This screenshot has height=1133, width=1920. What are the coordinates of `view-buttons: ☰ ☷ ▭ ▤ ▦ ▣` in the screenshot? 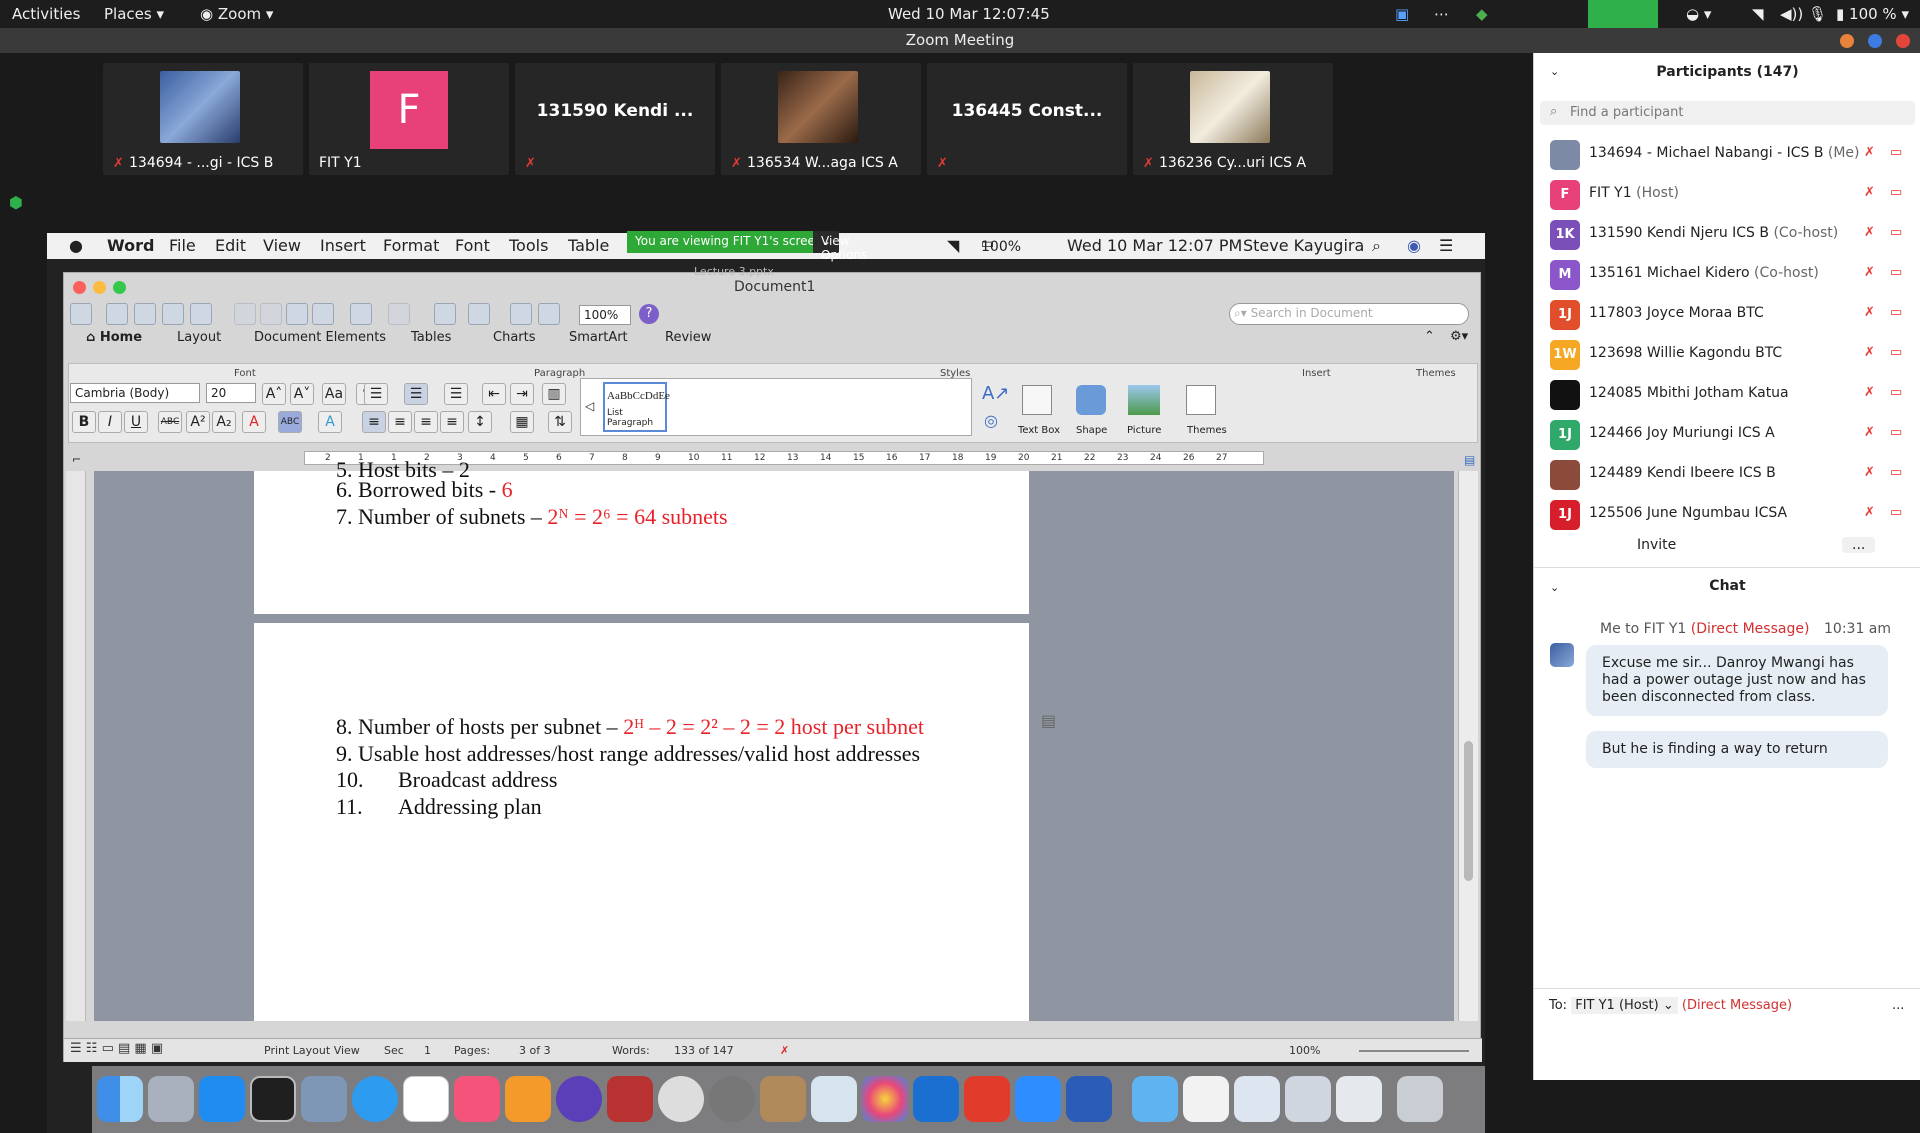 It's located at (116, 1048).